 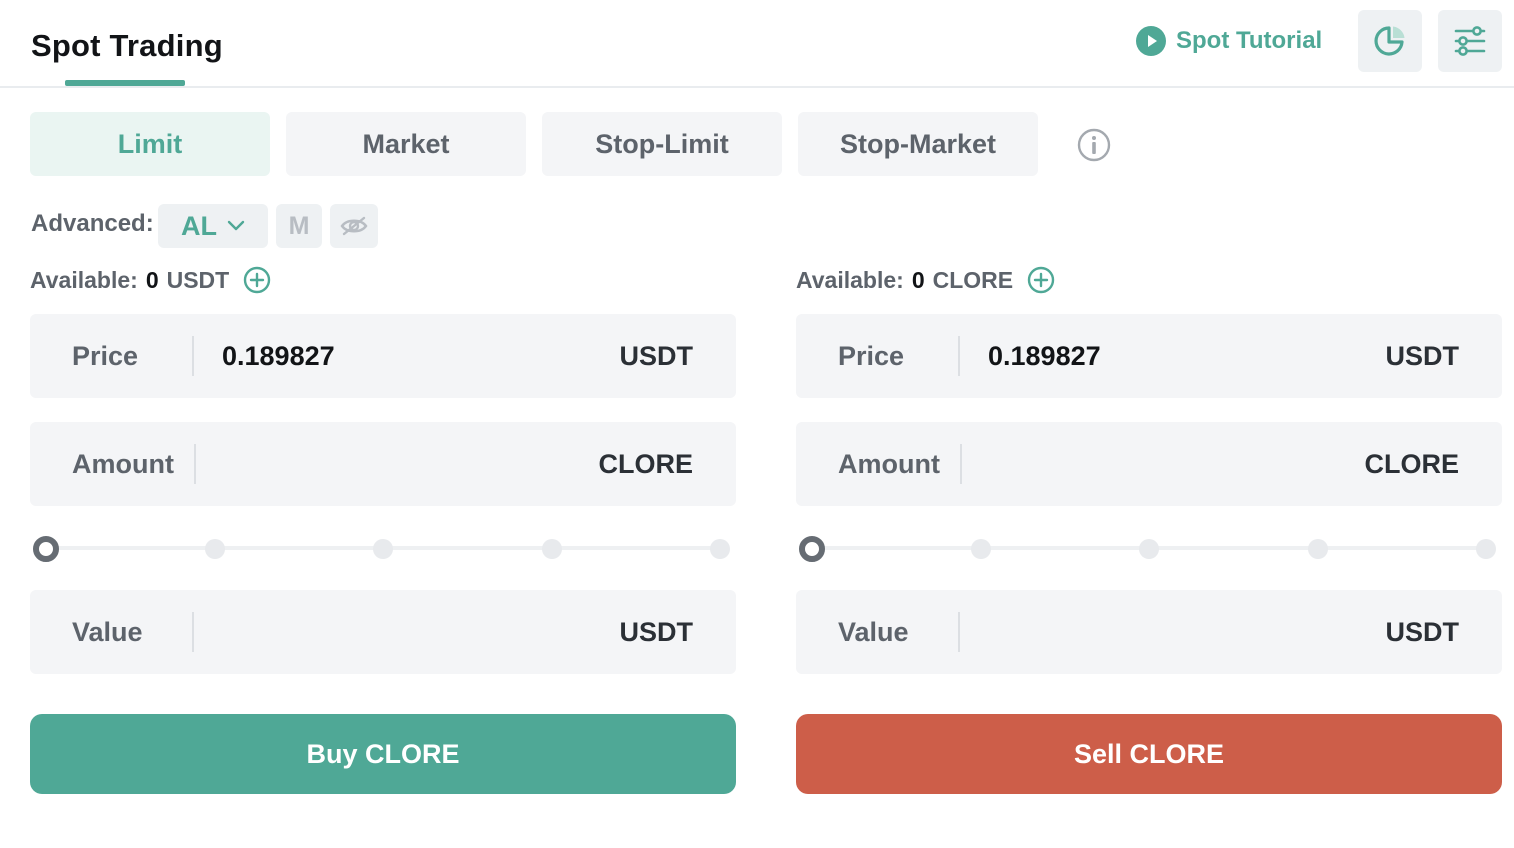 What do you see at coordinates (125, 83) in the screenshot?
I see `active-tab-indicator` at bounding box center [125, 83].